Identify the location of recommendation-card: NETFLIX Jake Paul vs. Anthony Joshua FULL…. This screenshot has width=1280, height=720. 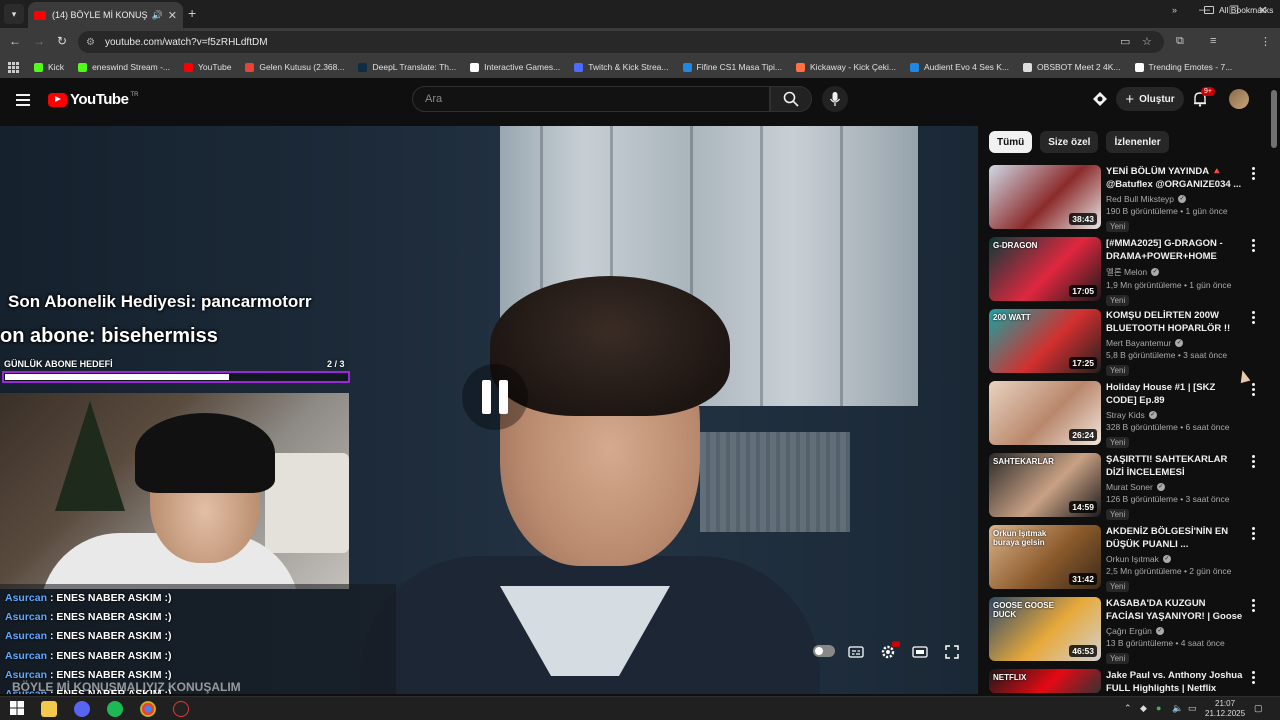
(1125, 682).